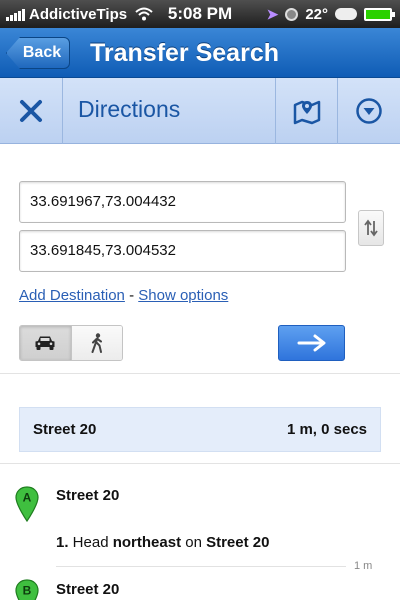  What do you see at coordinates (326, 429) in the screenshot?
I see `route-duration: 1 m, 0 secs` at bounding box center [326, 429].